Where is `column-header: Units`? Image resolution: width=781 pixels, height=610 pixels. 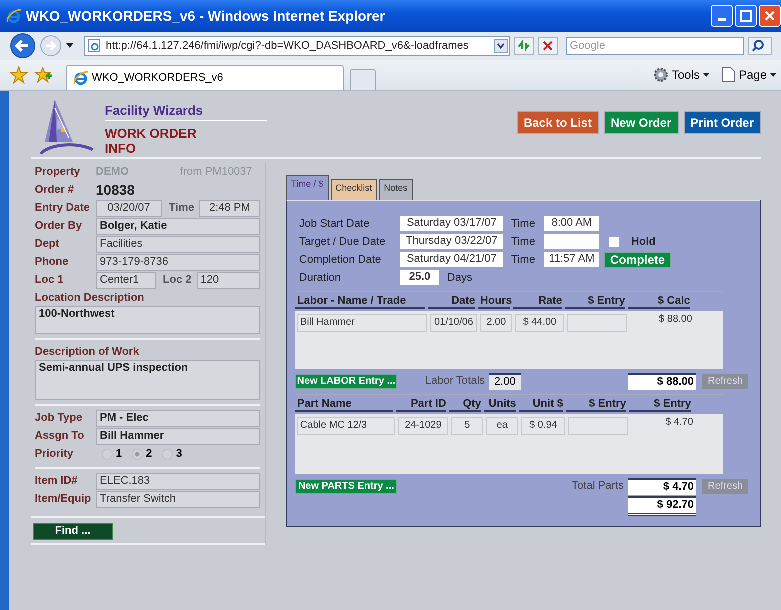
column-header: Units is located at coordinates (500, 405).